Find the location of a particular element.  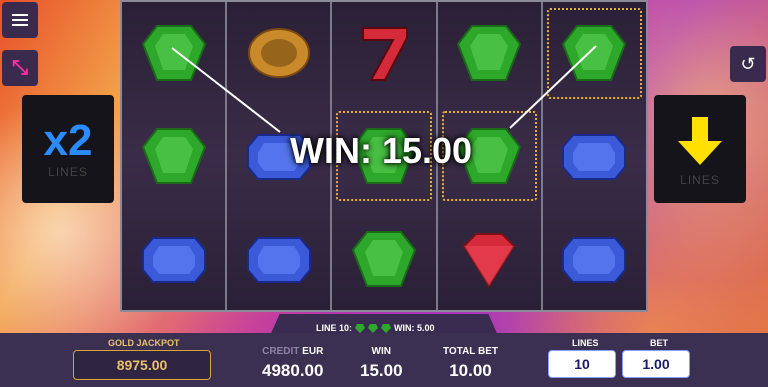

line-info: LINE 10: WIN: 5.00 is located at coordinates (375, 328).